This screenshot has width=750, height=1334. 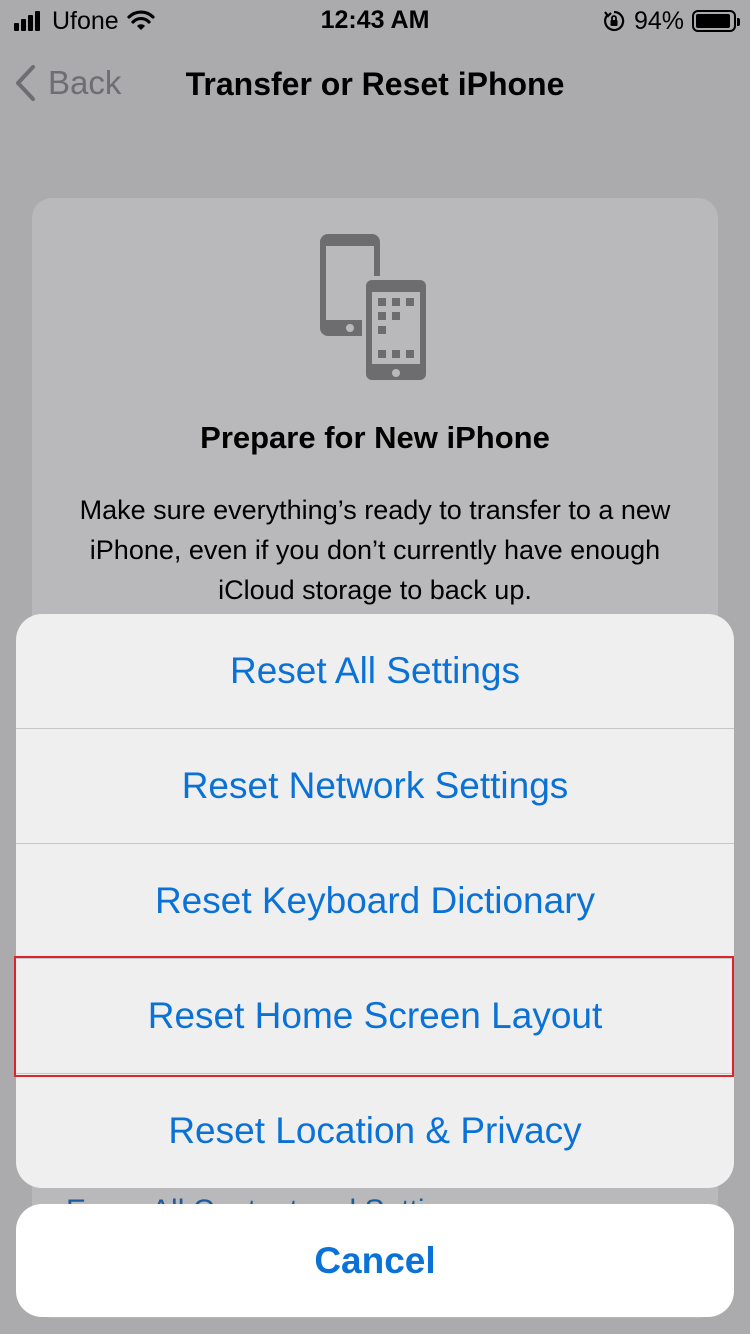 What do you see at coordinates (375, 1131) in the screenshot?
I see `reset-location-privacy-button: Reset Location & Privacy` at bounding box center [375, 1131].